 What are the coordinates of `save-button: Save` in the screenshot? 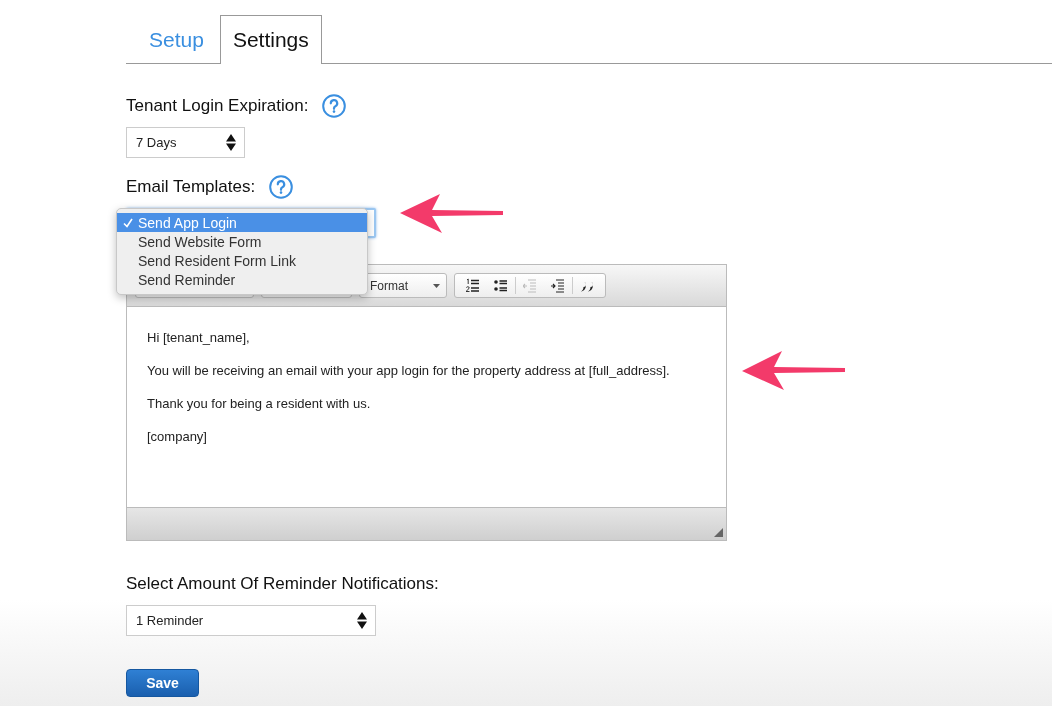 It's located at (162, 683).